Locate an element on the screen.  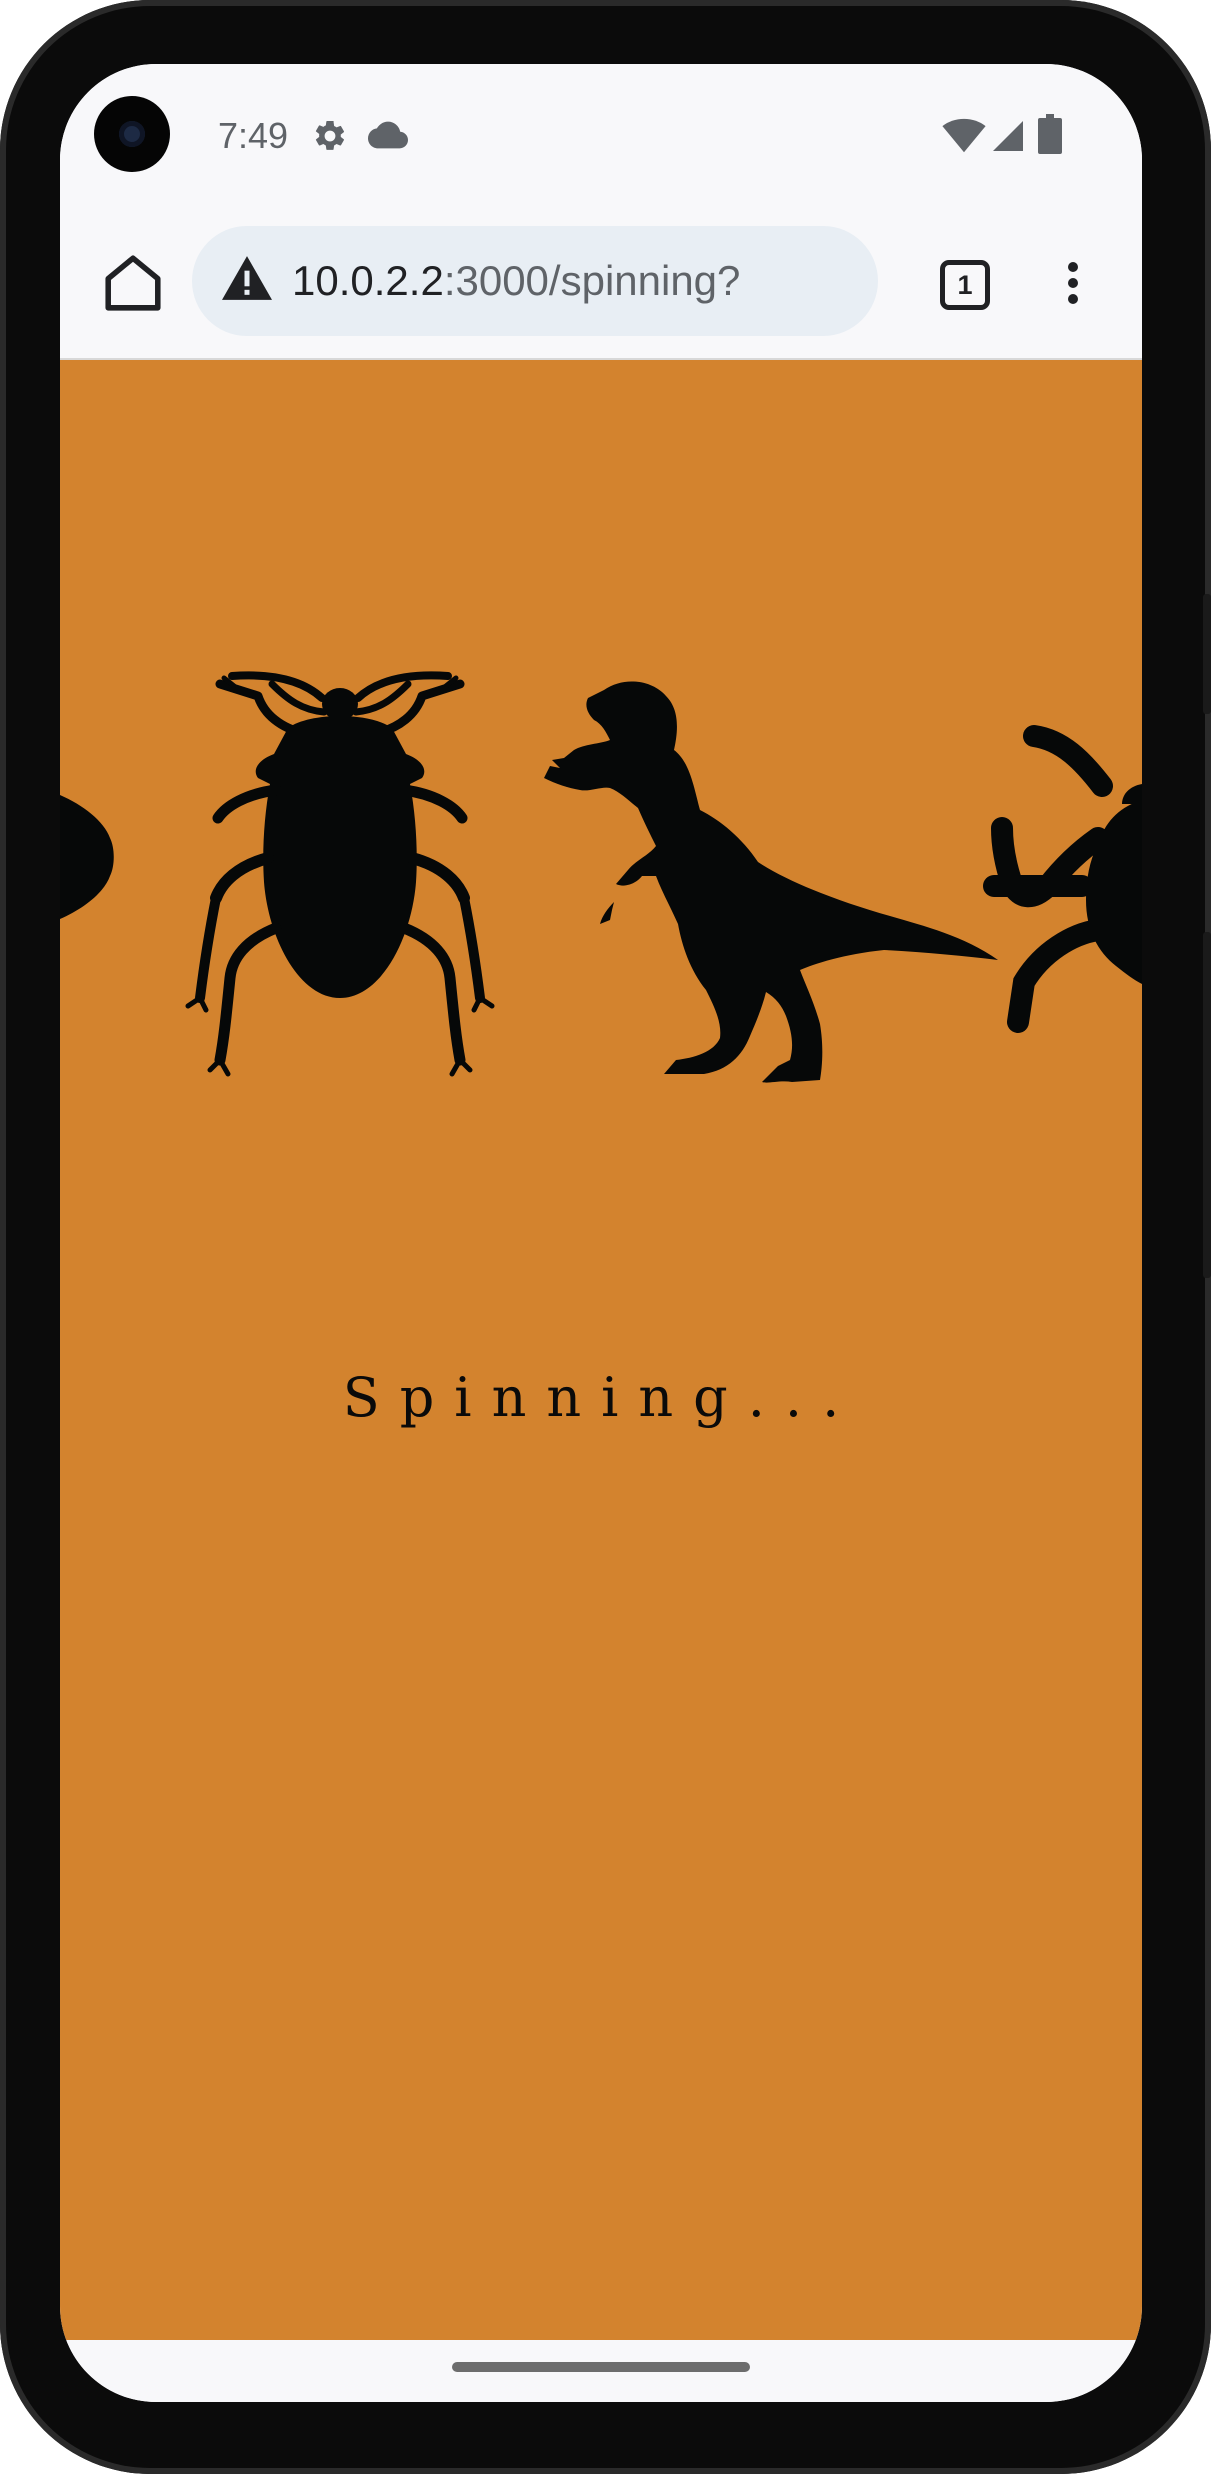
stink-bug-icon is located at coordinates (340, 874).